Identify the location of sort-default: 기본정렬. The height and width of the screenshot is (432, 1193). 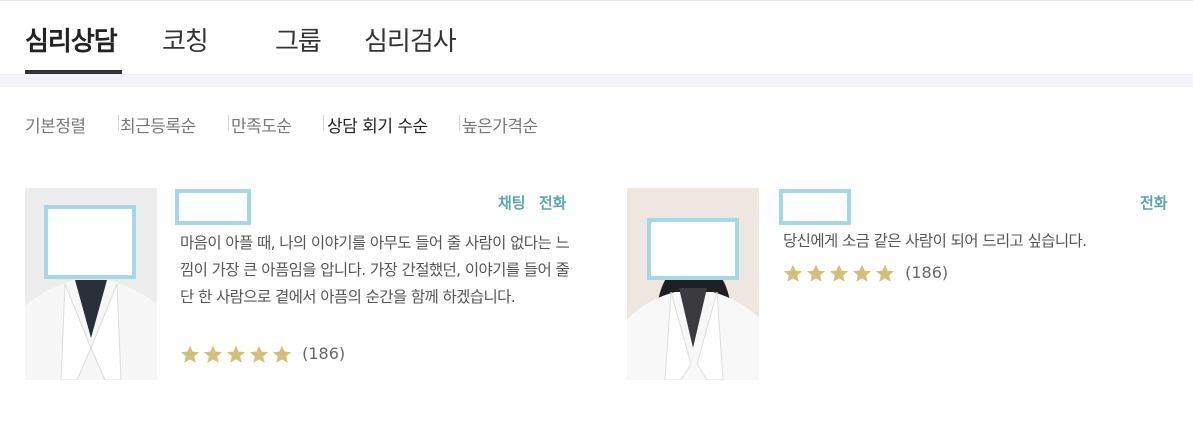
(55, 124).